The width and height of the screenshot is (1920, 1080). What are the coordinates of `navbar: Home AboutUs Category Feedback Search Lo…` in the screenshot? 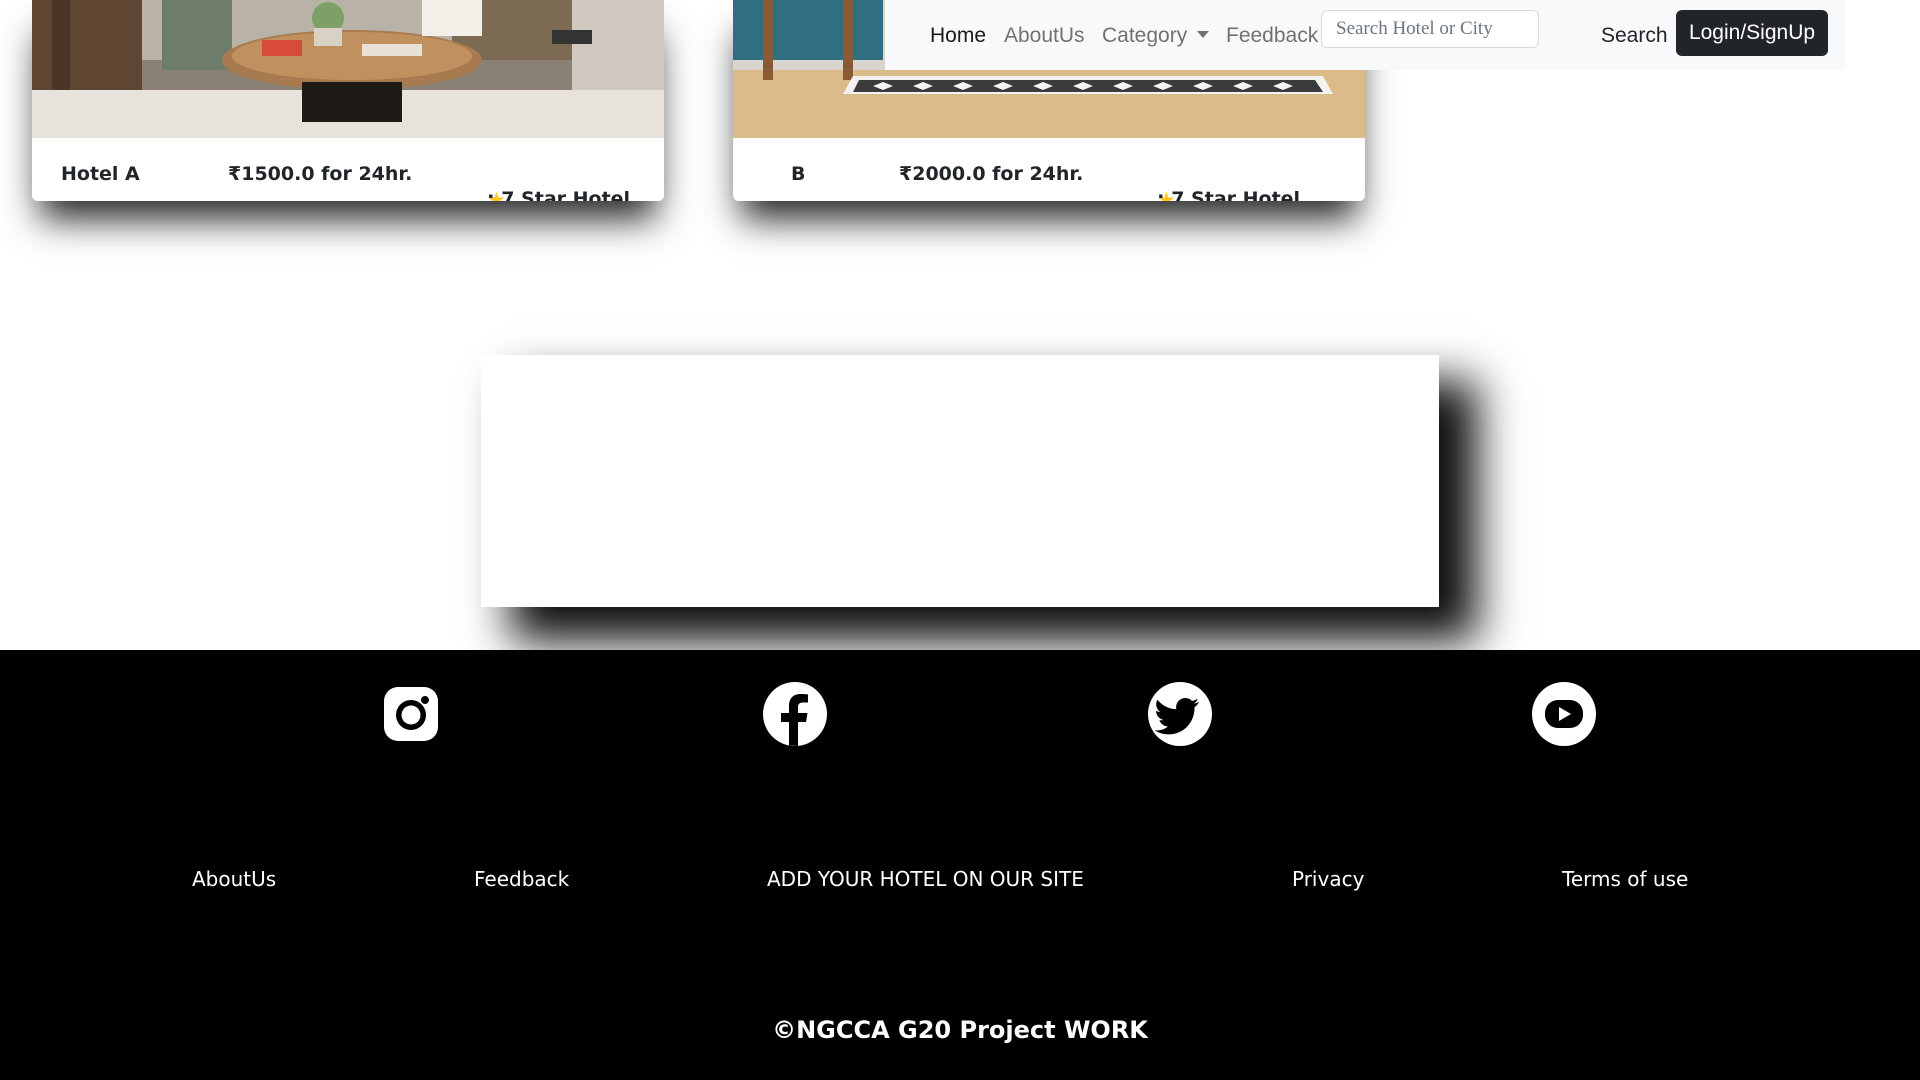 It's located at (1365, 35).